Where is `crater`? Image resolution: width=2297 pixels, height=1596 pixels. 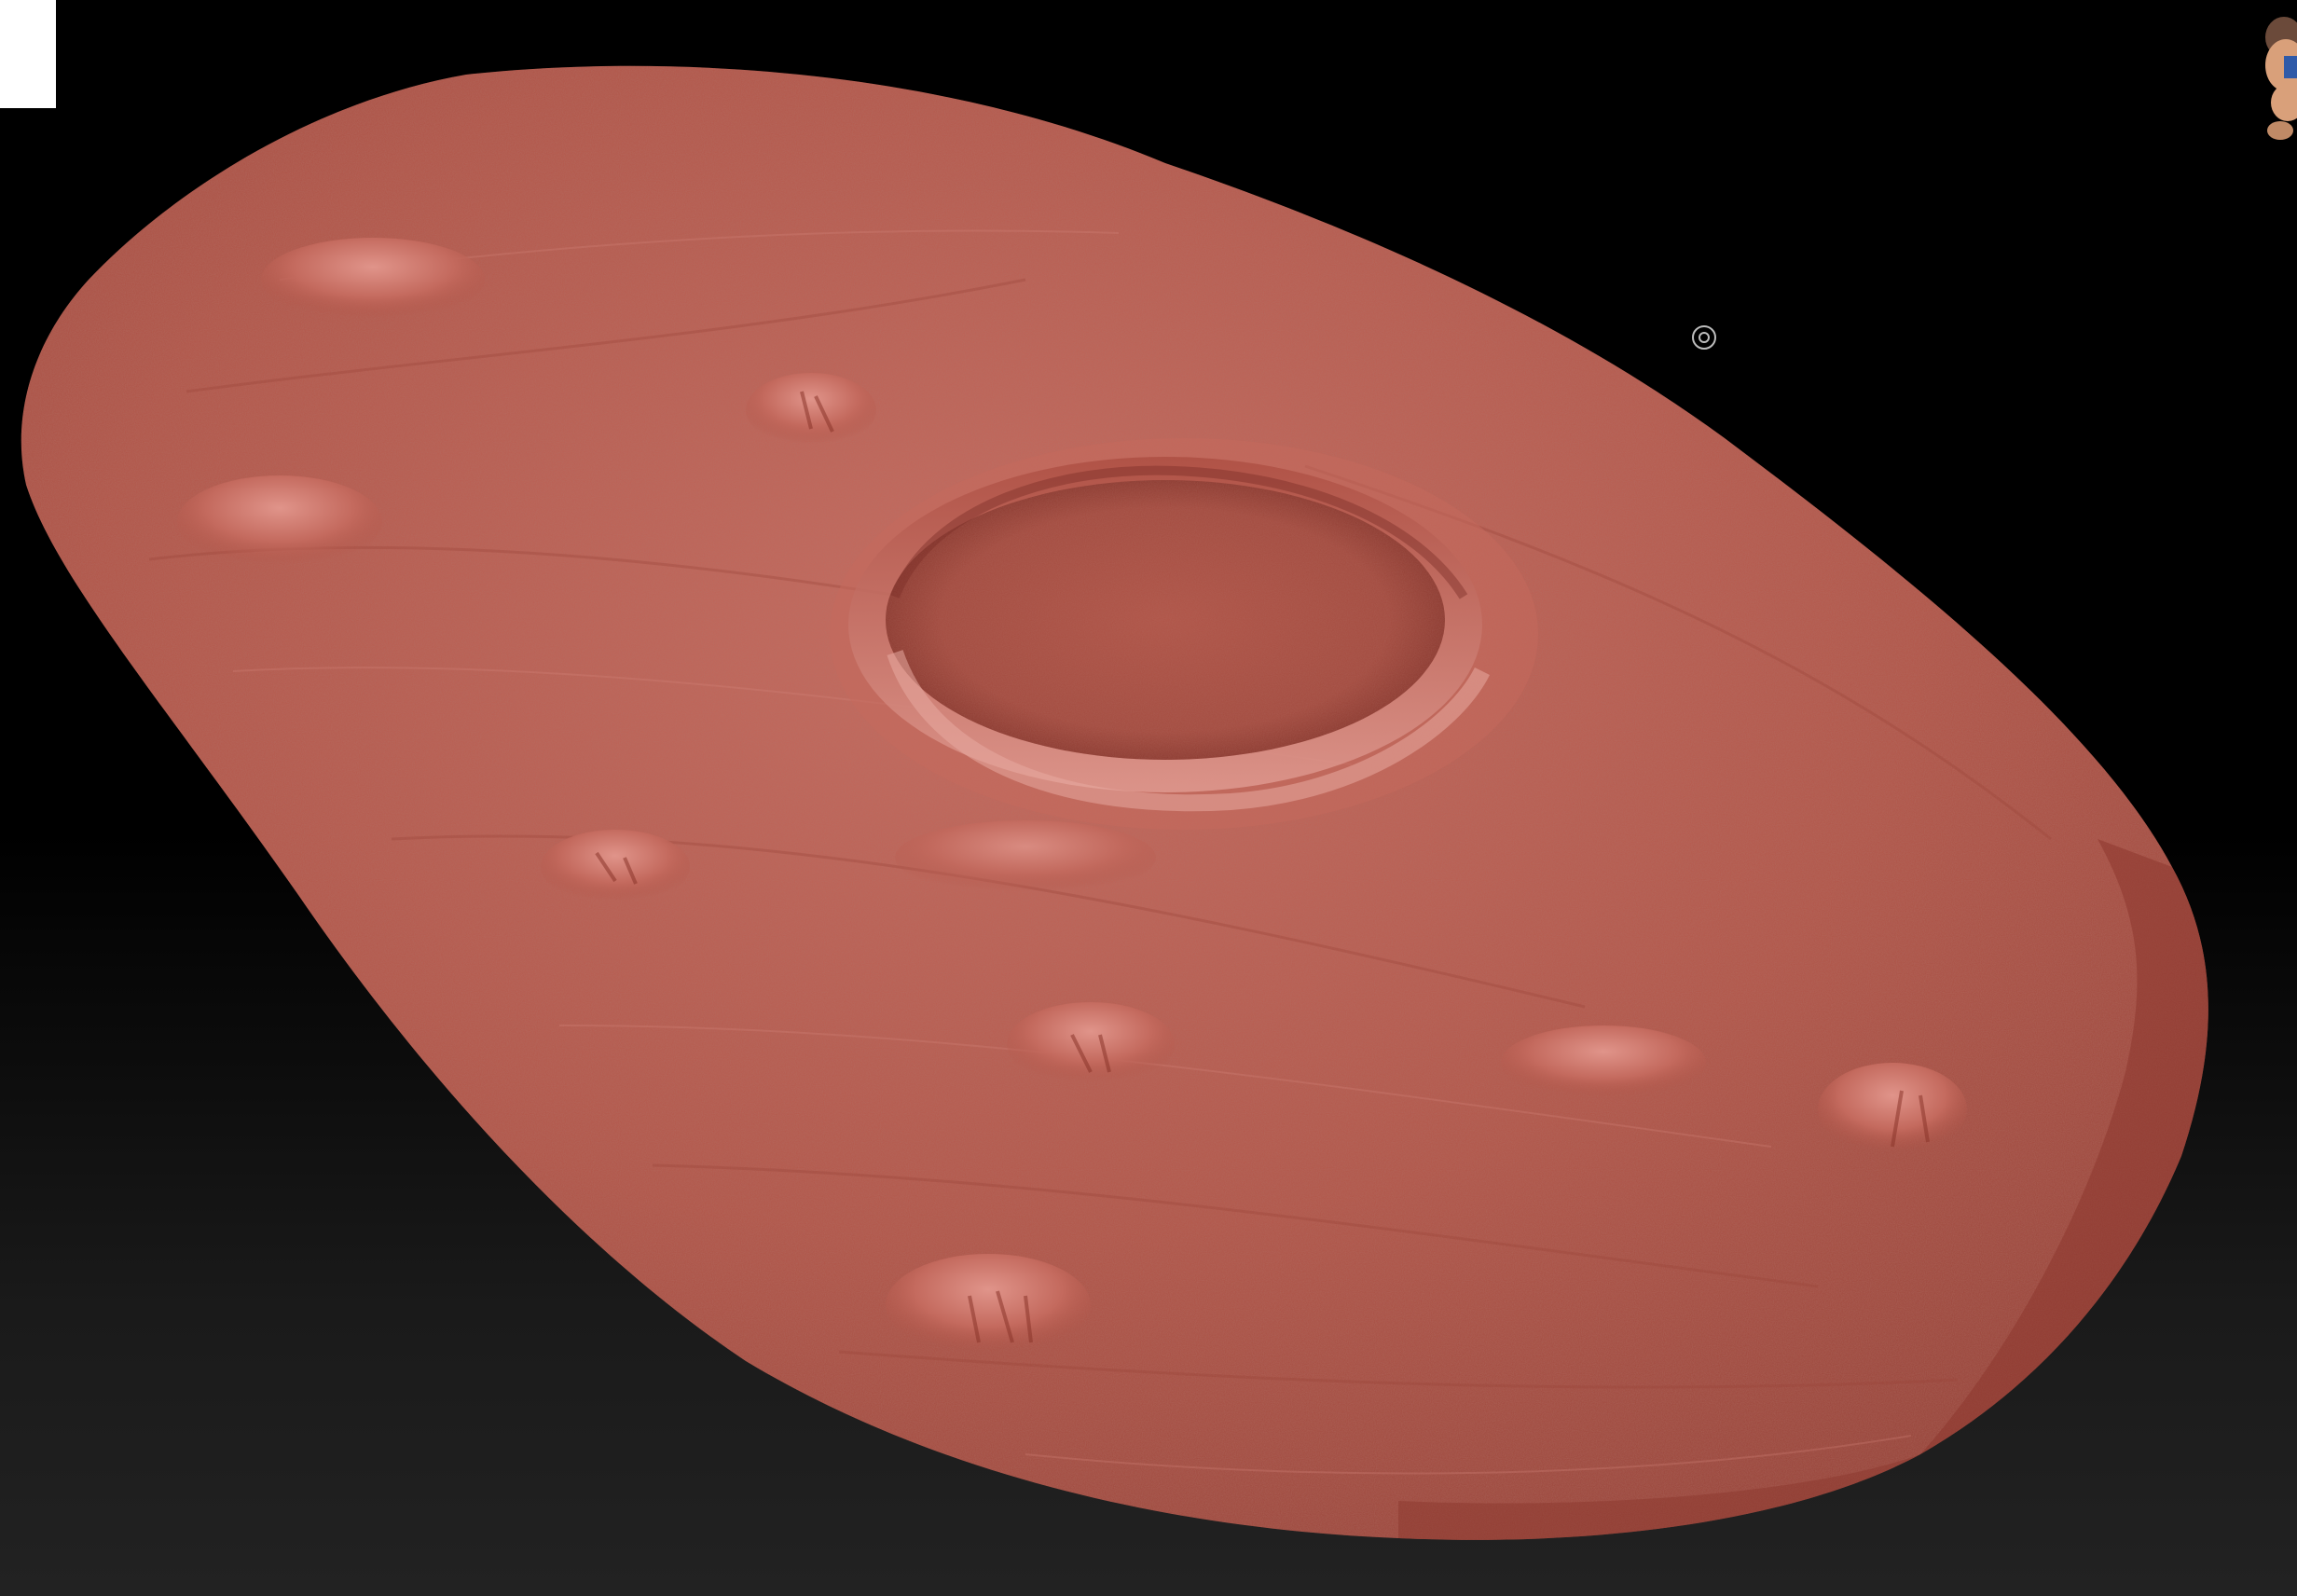 crater is located at coordinates (1184, 634).